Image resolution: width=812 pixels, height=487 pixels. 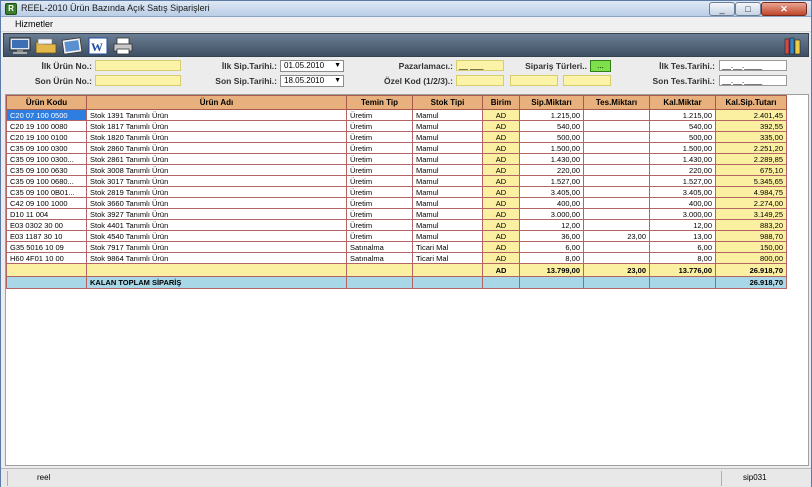 I want to click on table-cell: 4.984,75, so click(x=751, y=192).